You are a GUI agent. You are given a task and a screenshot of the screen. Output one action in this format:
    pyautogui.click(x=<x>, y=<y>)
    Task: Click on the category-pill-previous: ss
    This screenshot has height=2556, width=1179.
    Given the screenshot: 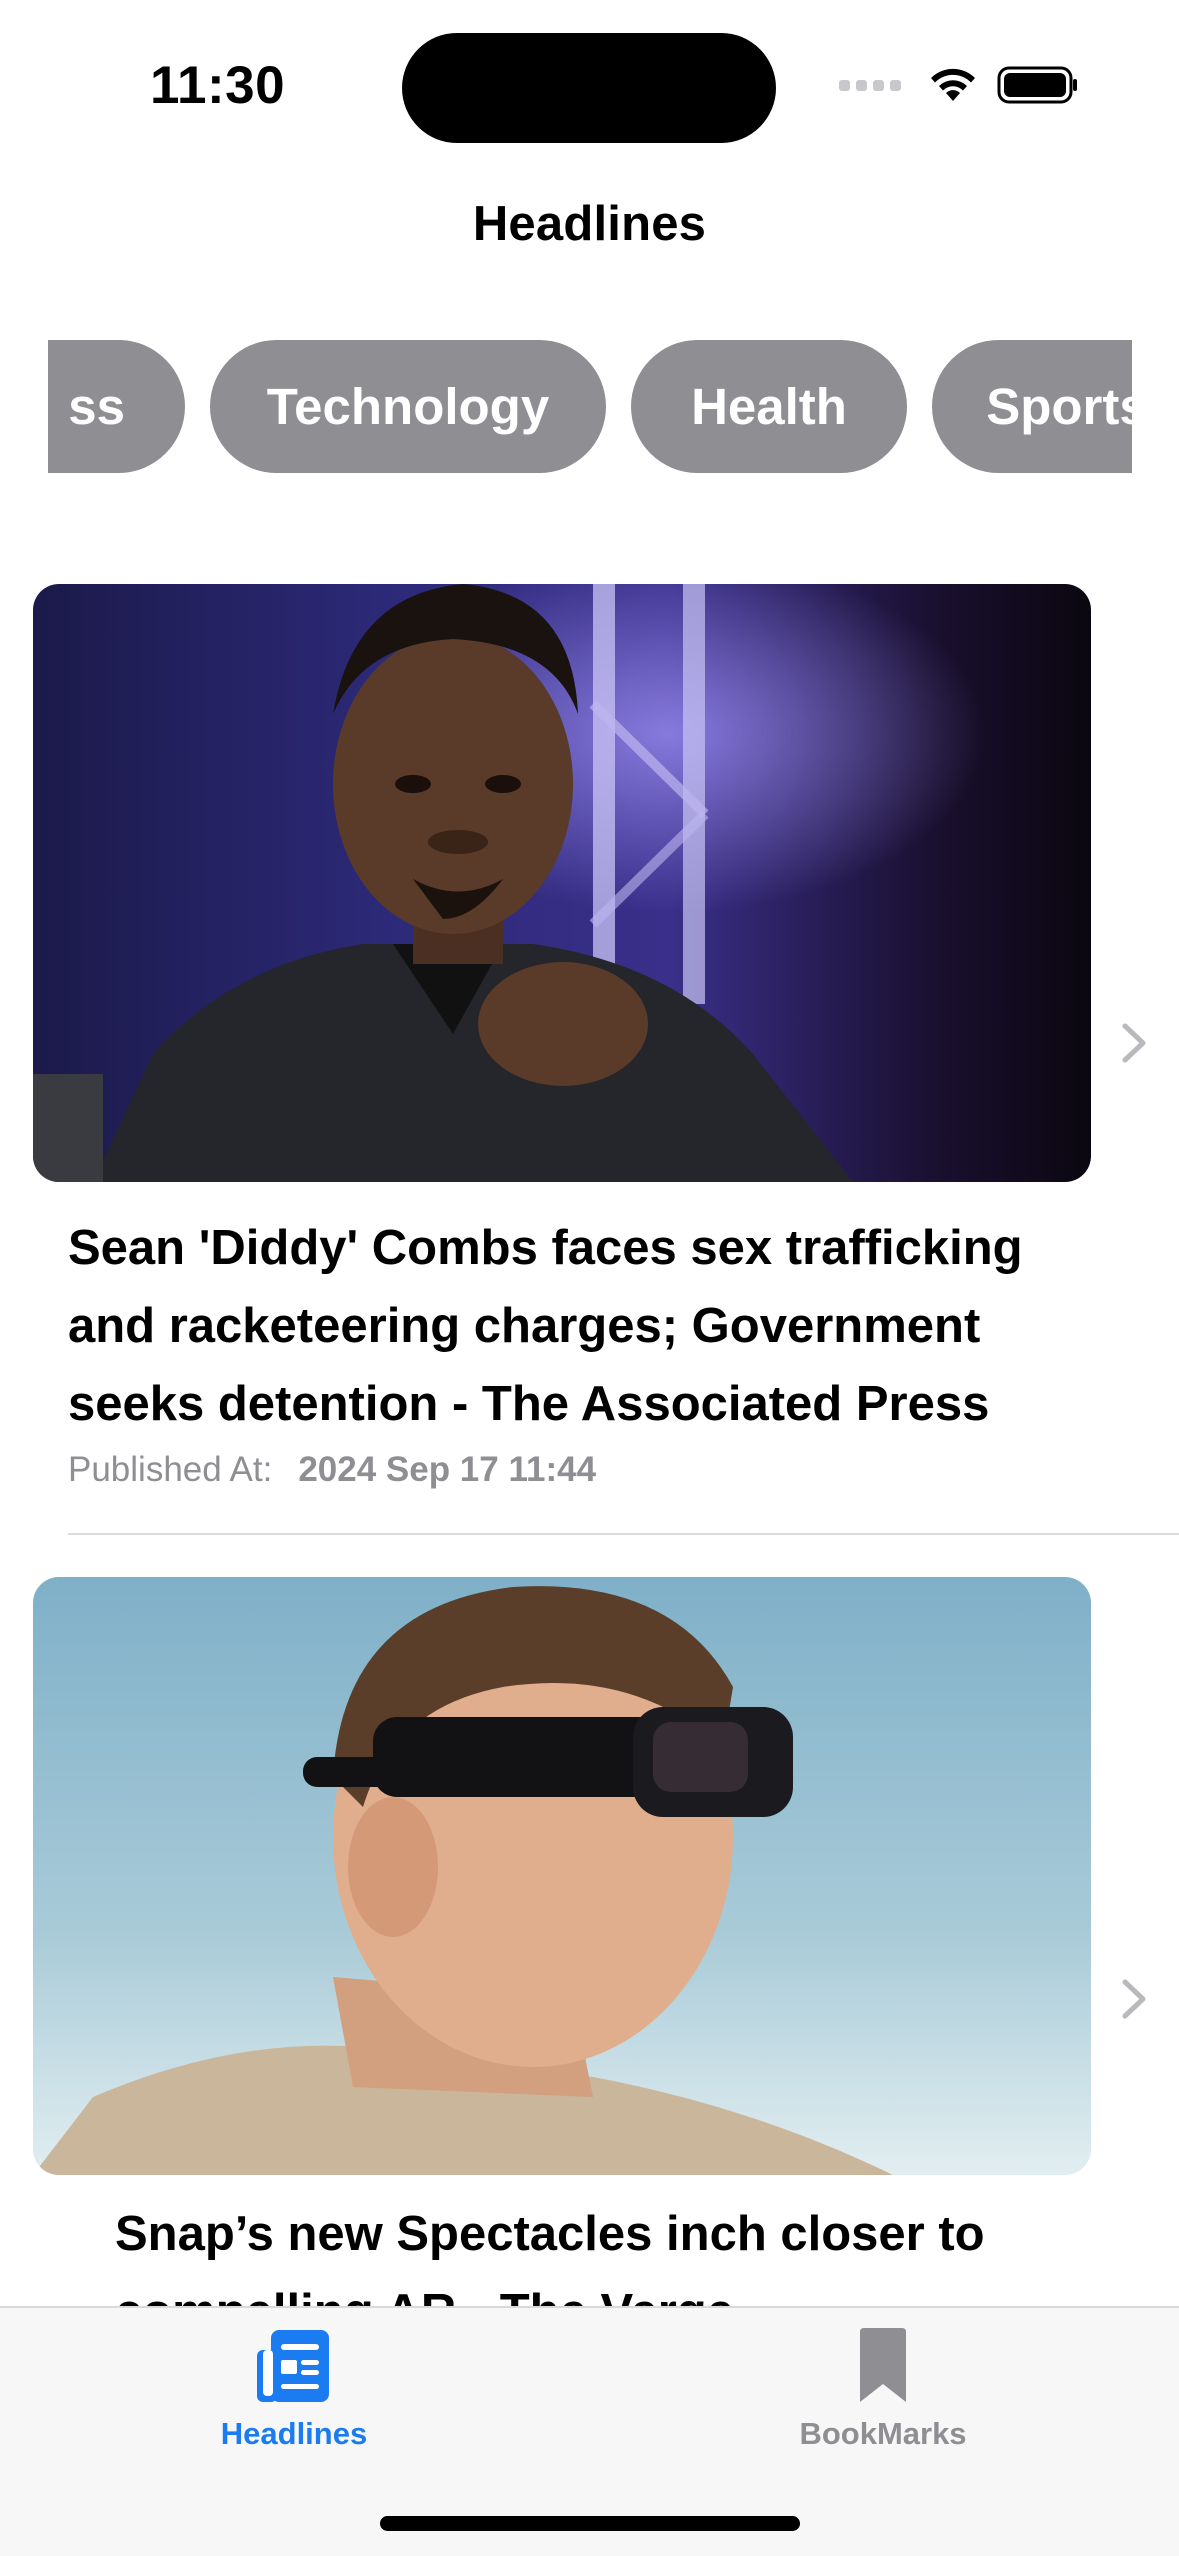 What is the action you would take?
    pyautogui.click(x=116, y=406)
    